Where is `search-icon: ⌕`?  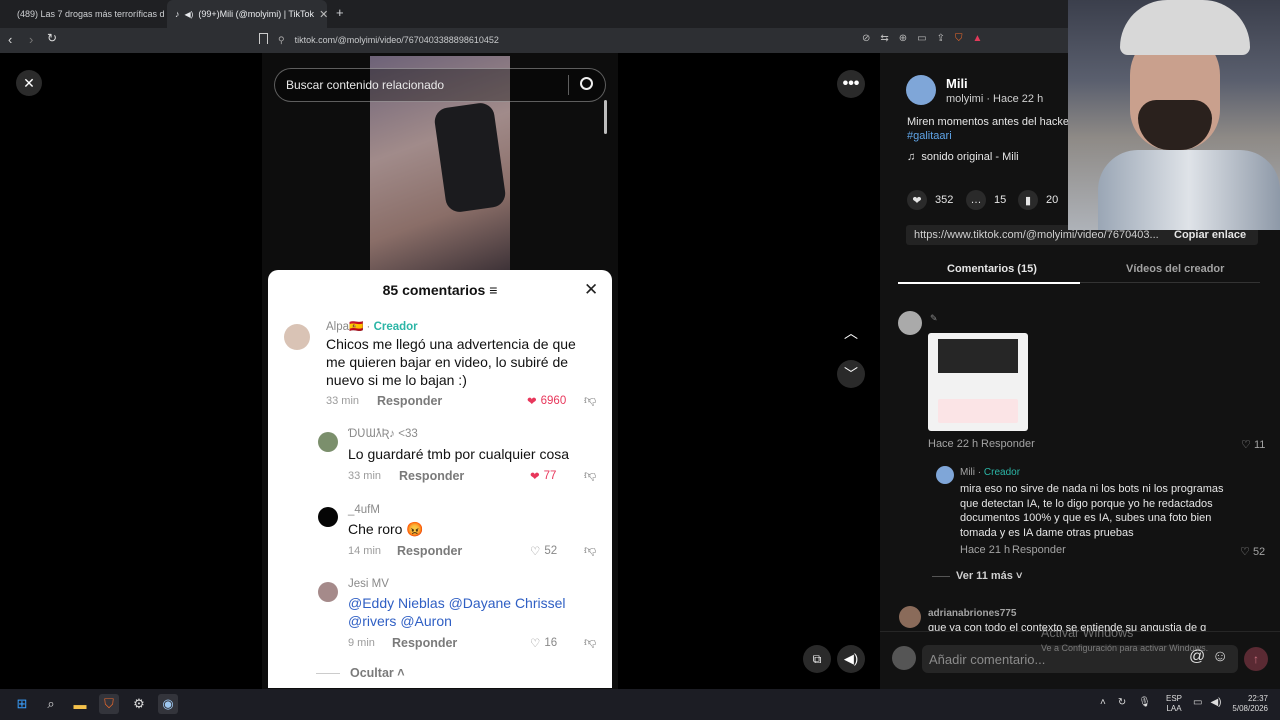
search-icon: ⌕ is located at coordinates (51, 704).